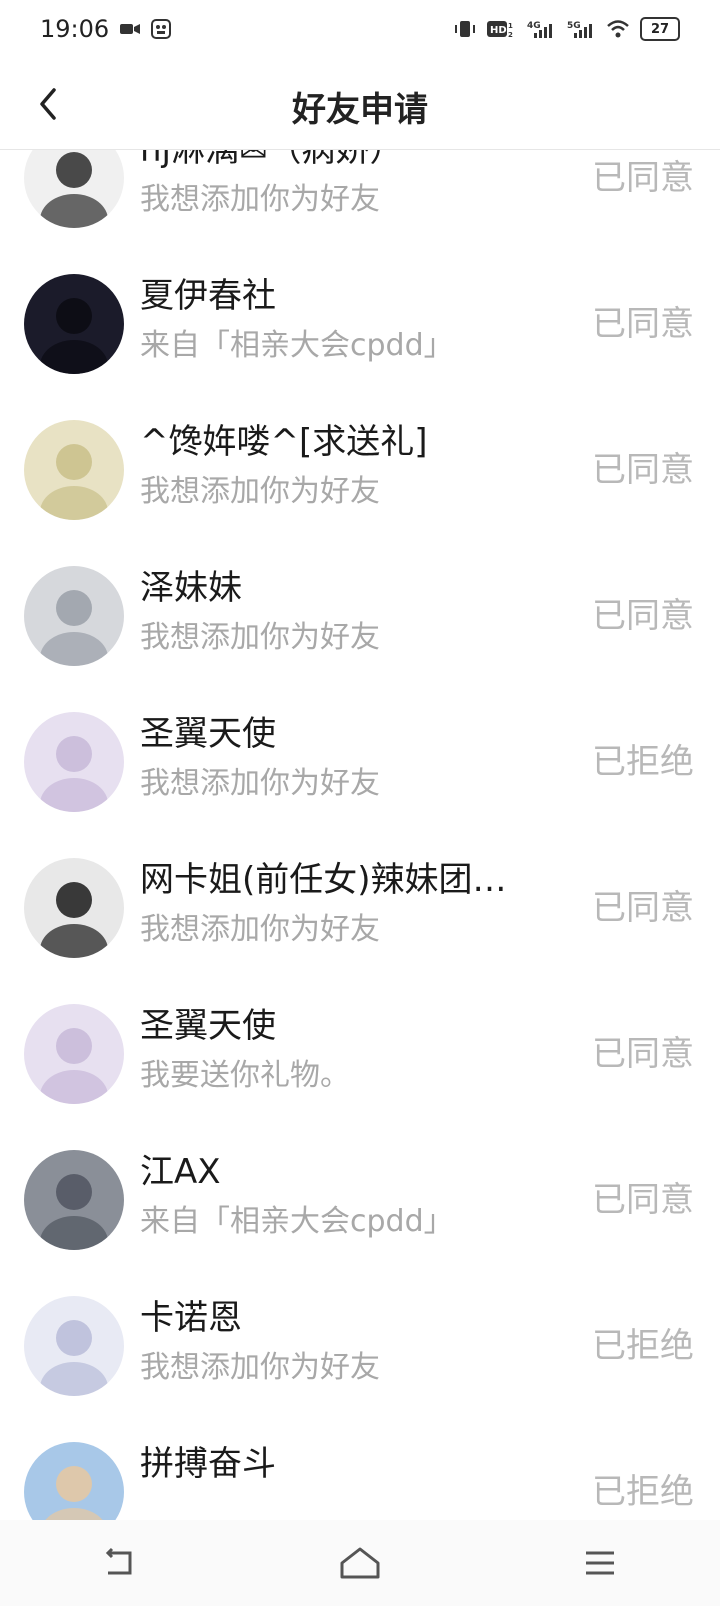  I want to click on friend-request-row: 泽妹妹我想添加你为好友 已同意, so click(360, 616).